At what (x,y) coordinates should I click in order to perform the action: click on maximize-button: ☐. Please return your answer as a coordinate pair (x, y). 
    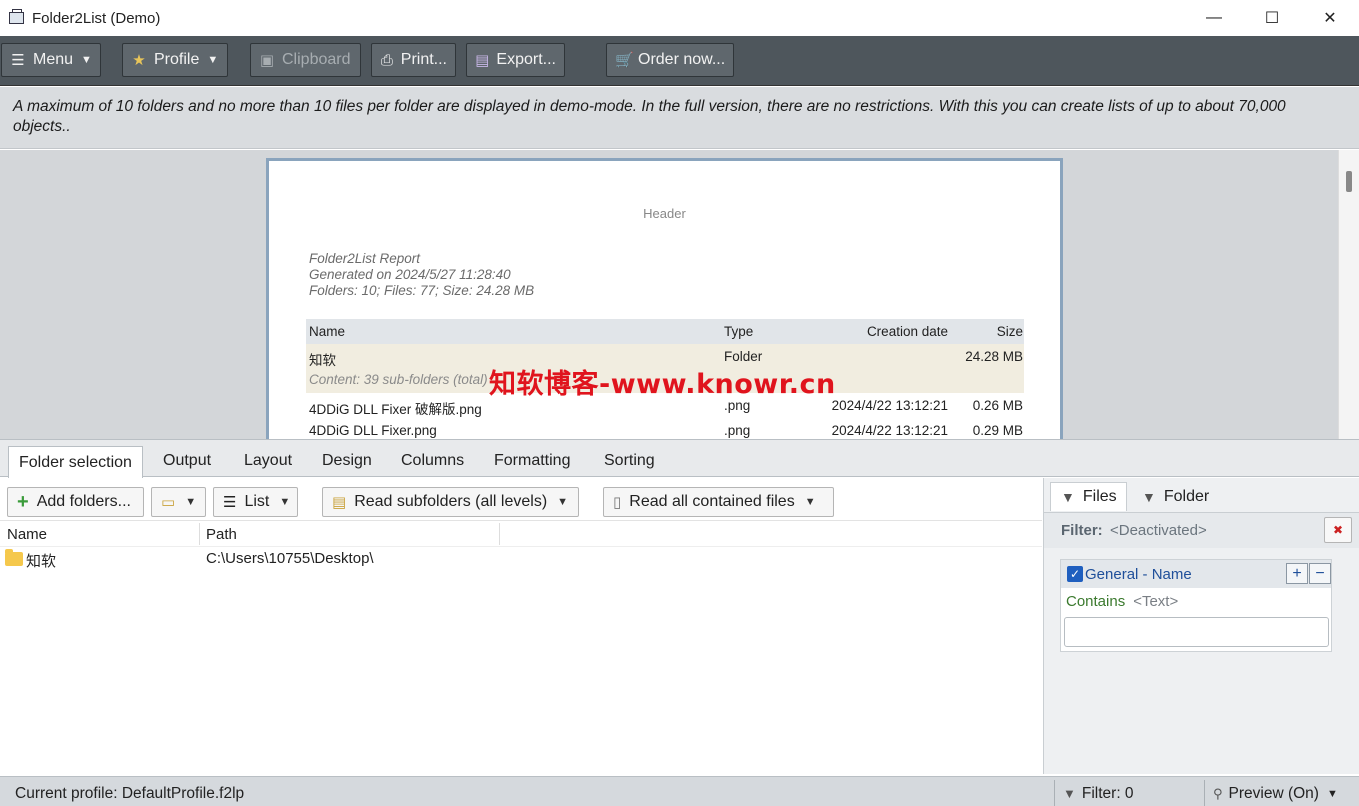
    Looking at the image, I should click on (1272, 18).